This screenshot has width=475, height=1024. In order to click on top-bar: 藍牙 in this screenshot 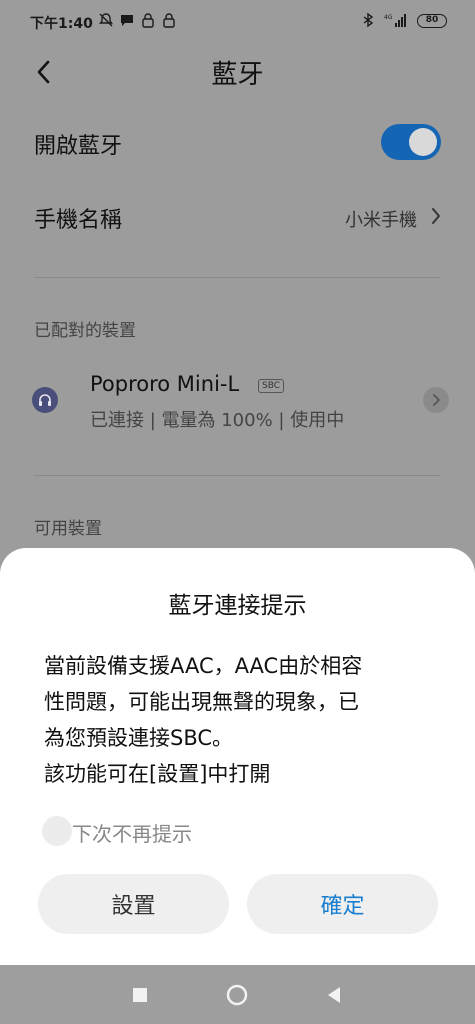, I will do `click(237, 72)`.